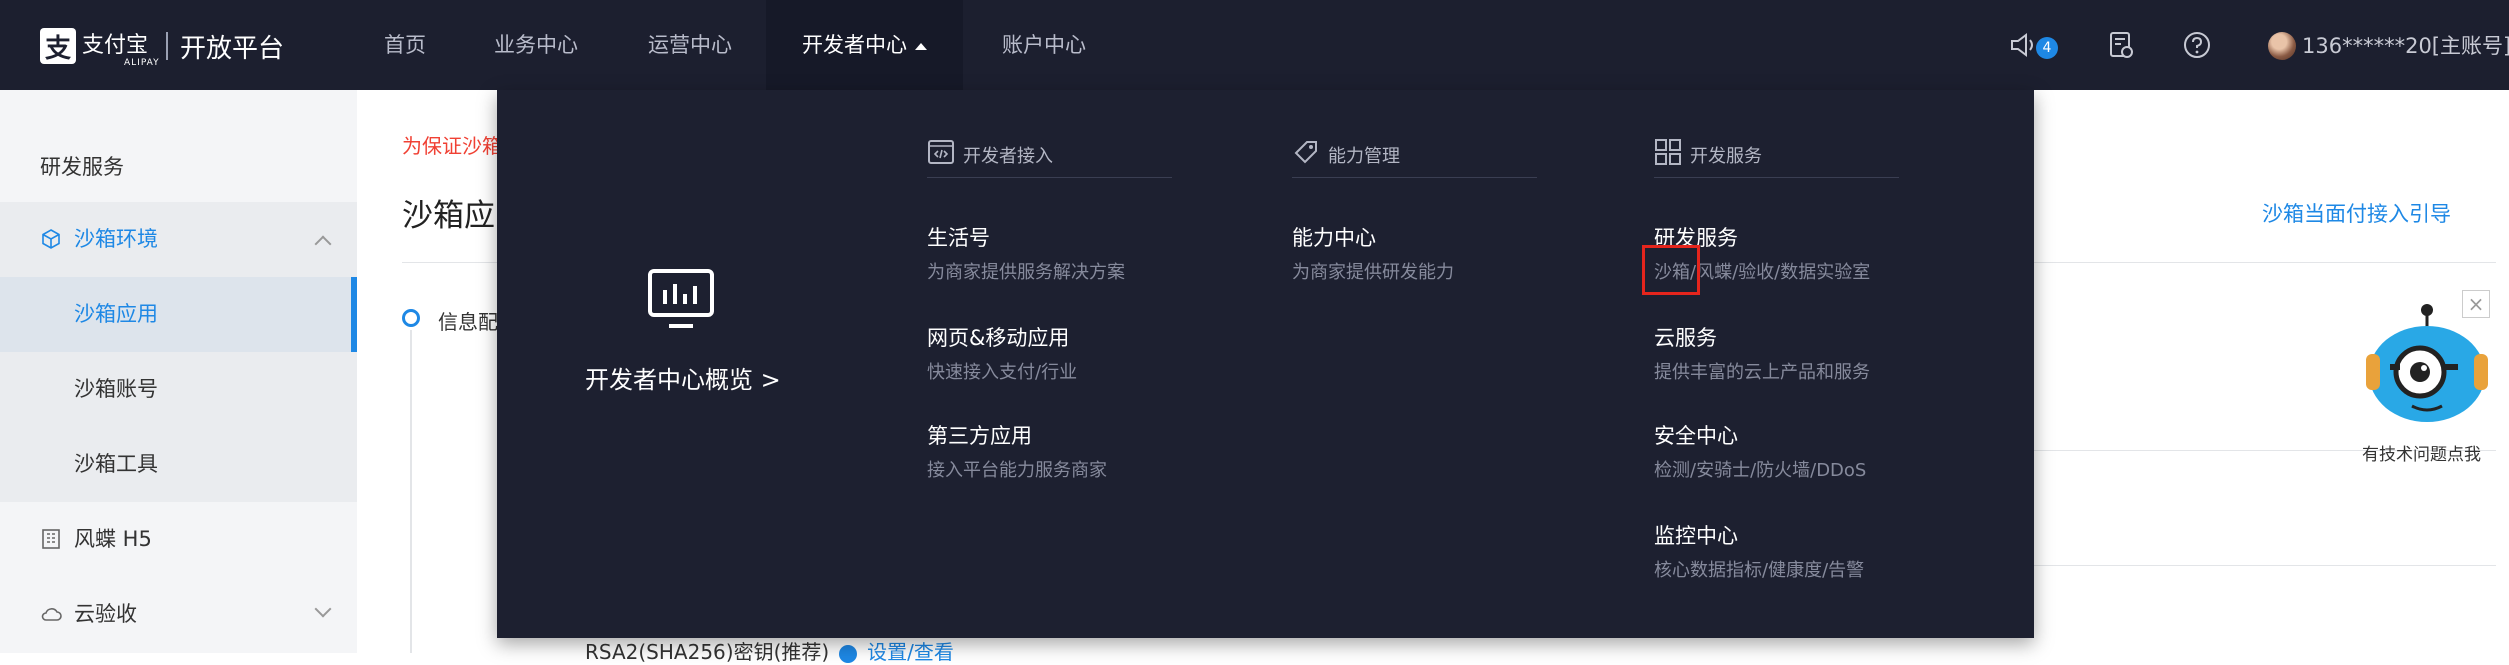 Image resolution: width=2509 pixels, height=665 pixels. What do you see at coordinates (910, 652) in the screenshot?
I see `rsa-key-link: 设置/查看` at bounding box center [910, 652].